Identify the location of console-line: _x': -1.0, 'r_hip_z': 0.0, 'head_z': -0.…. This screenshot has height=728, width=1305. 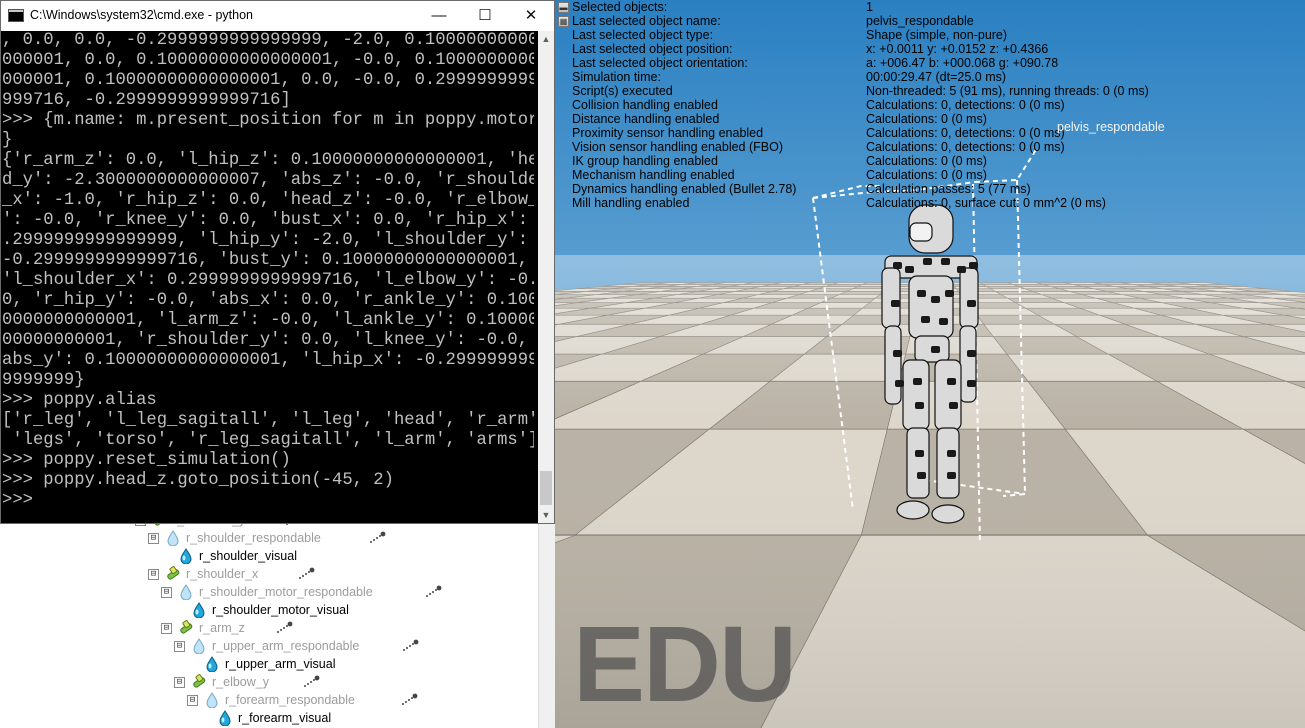
(268, 200).